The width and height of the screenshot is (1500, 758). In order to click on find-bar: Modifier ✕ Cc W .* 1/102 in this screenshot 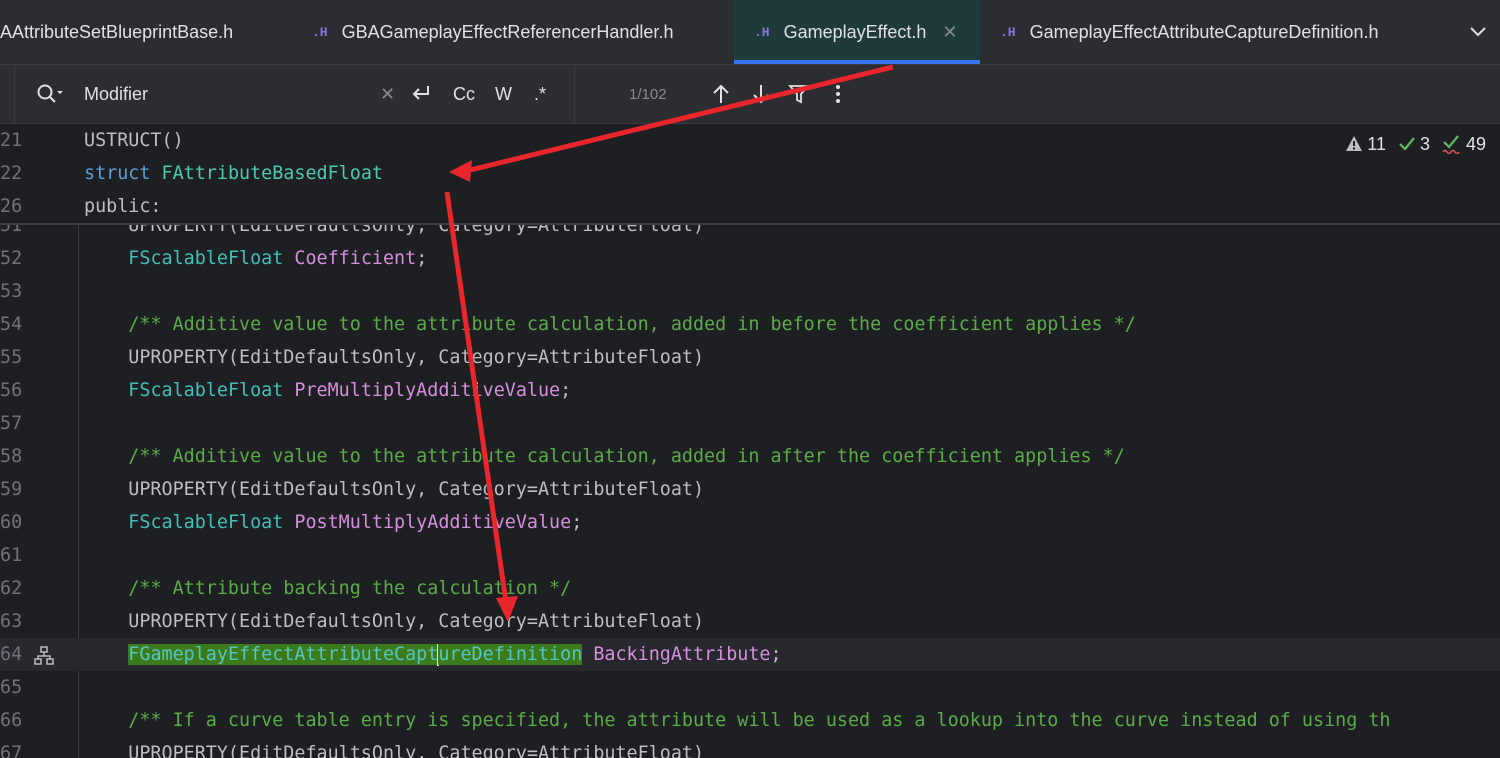, I will do `click(750, 94)`.